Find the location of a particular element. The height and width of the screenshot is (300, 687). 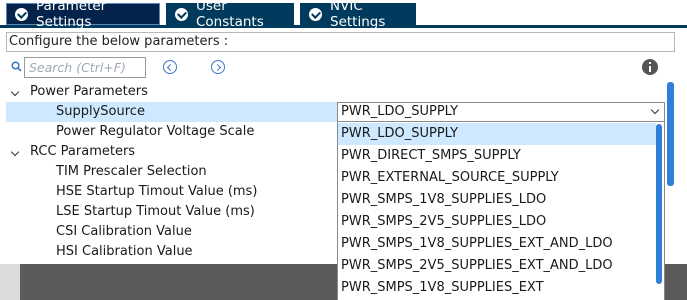

search-icon is located at coordinates (16, 68).